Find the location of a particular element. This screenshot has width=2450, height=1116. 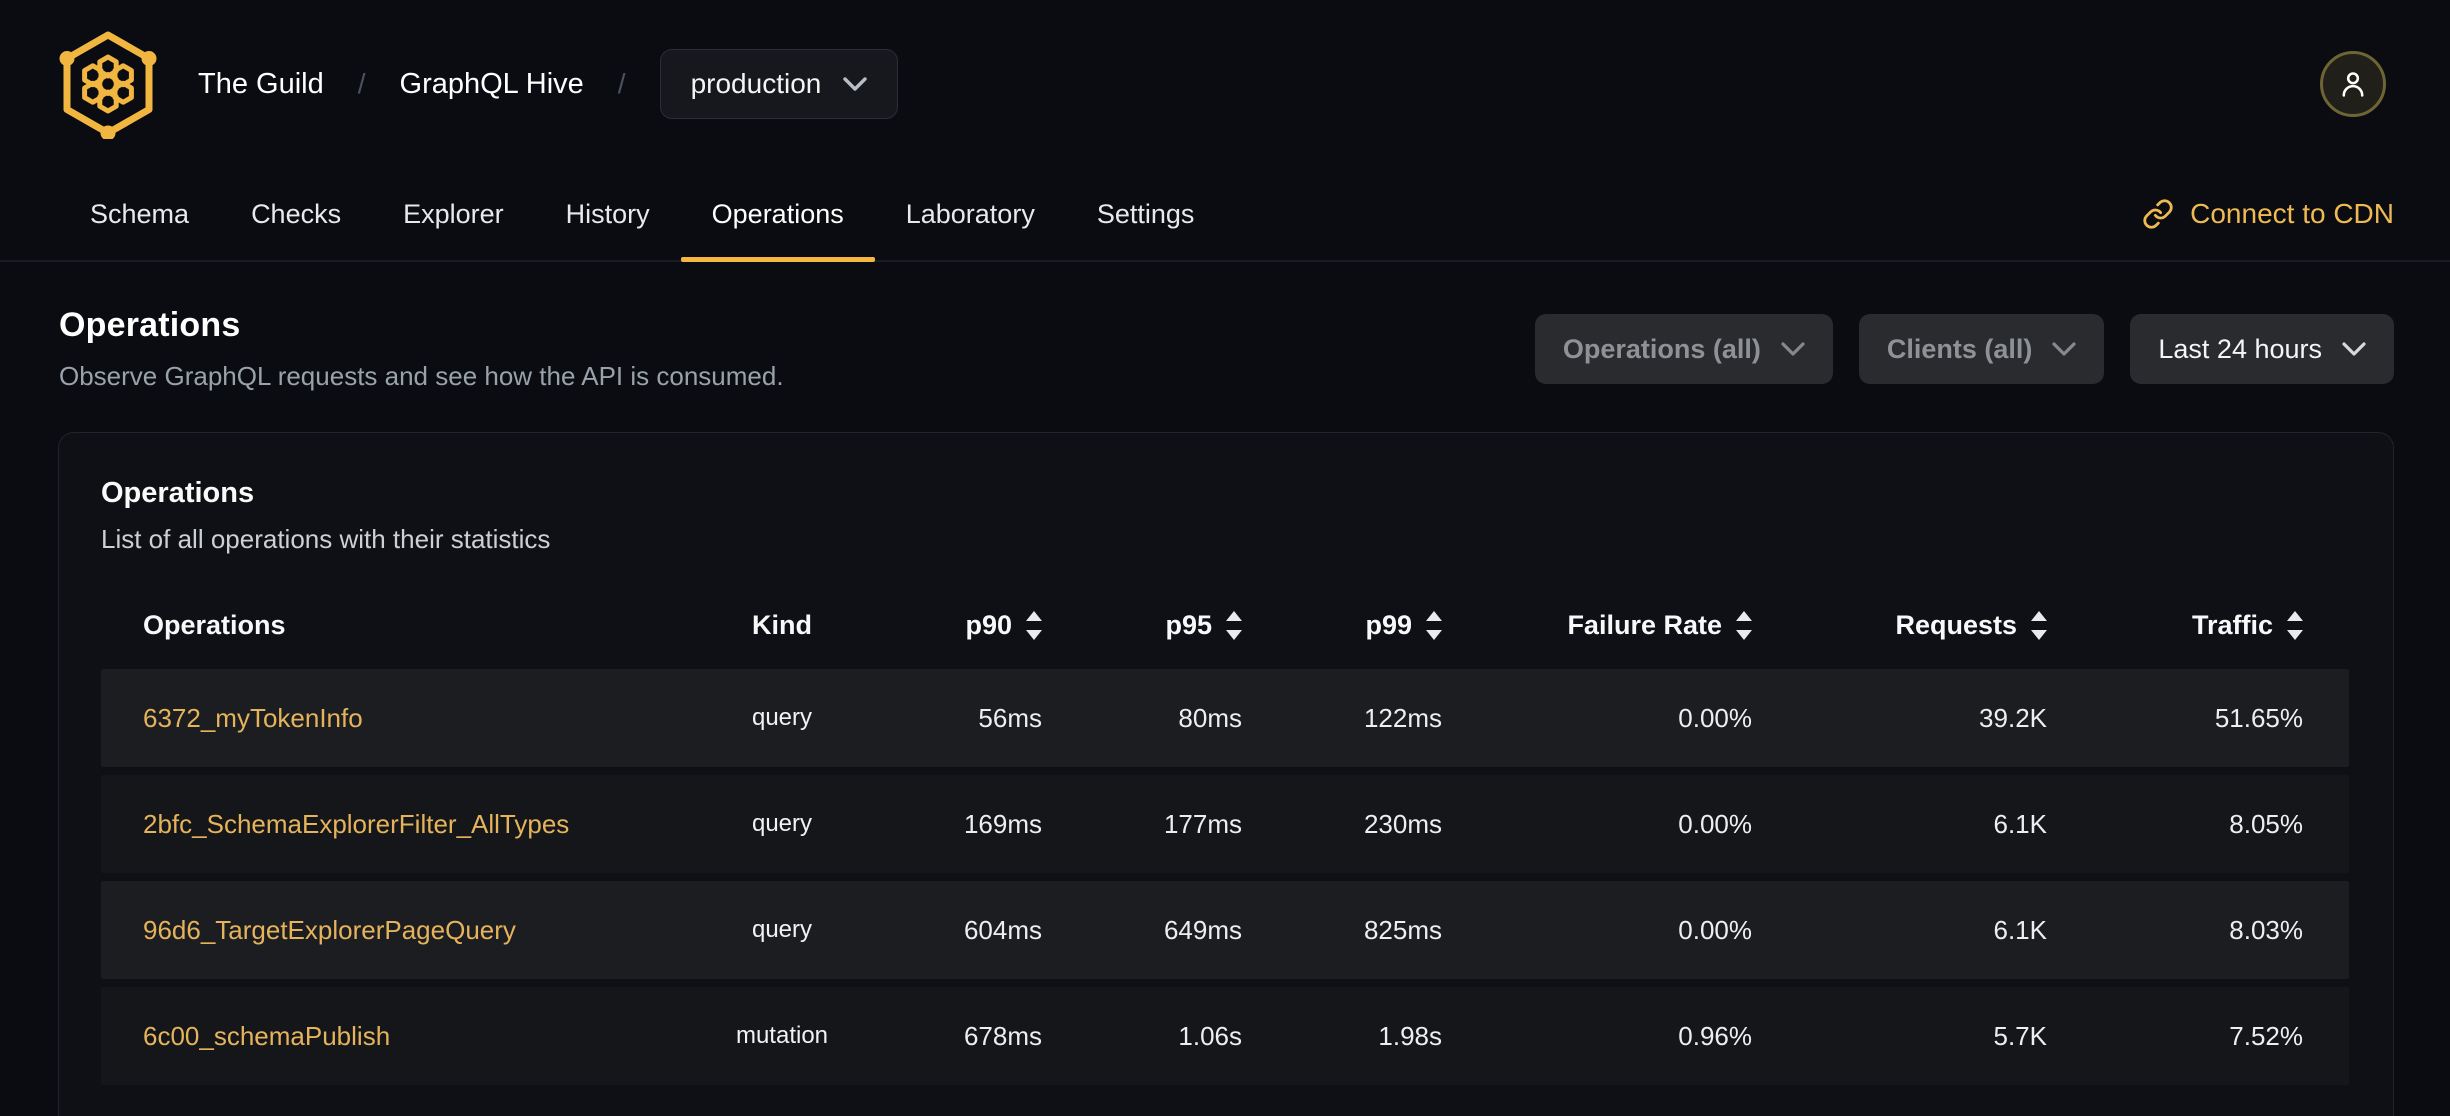

breadcrumb: The Guild / GraphQL Hive / production is located at coordinates (548, 84).